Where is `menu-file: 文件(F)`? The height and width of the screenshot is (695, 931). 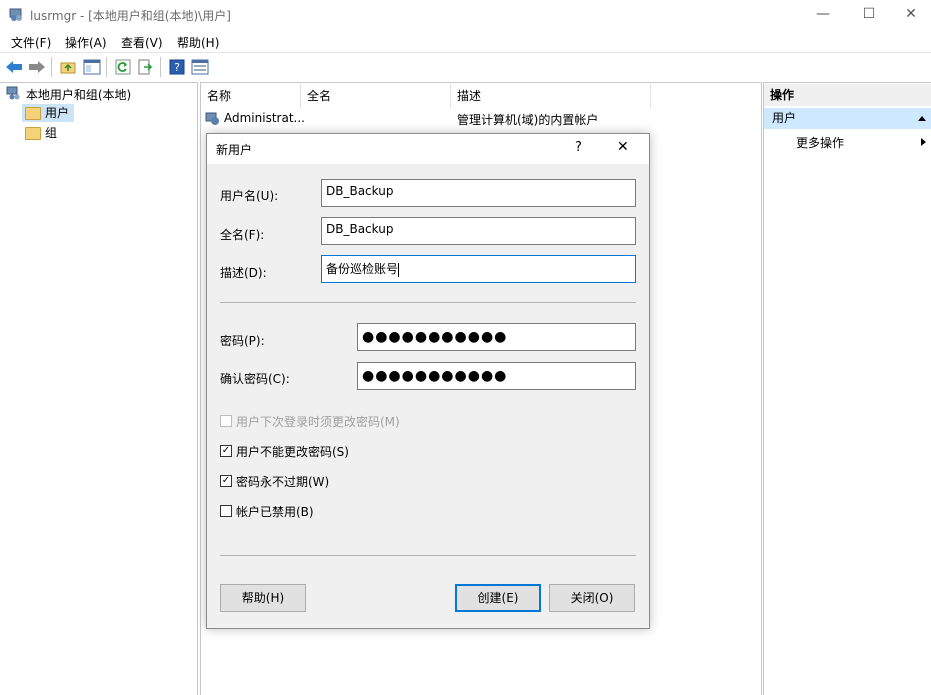 menu-file: 文件(F) is located at coordinates (31, 42).